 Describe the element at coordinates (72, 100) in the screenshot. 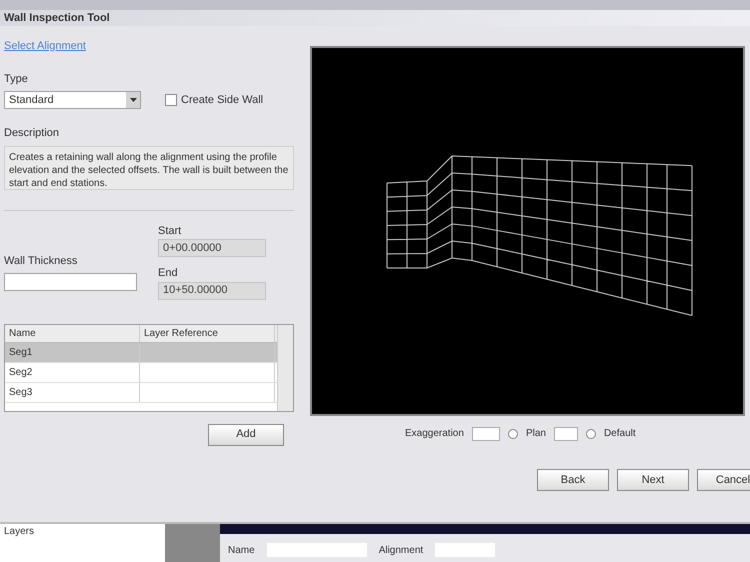

I see `type-dropdown: Standard` at that location.